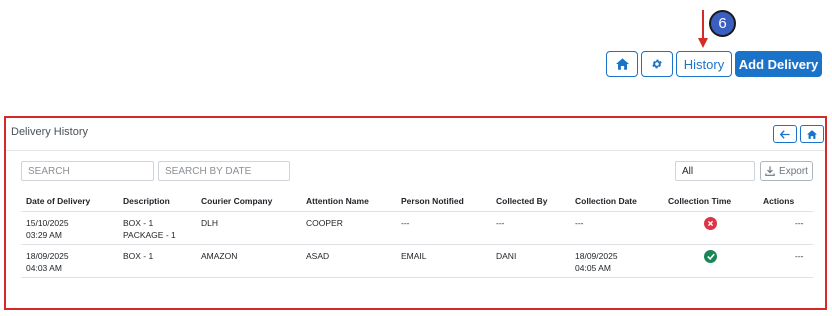  Describe the element at coordinates (337, 201) in the screenshot. I see `column-header-attention-name: Attention Name` at that location.